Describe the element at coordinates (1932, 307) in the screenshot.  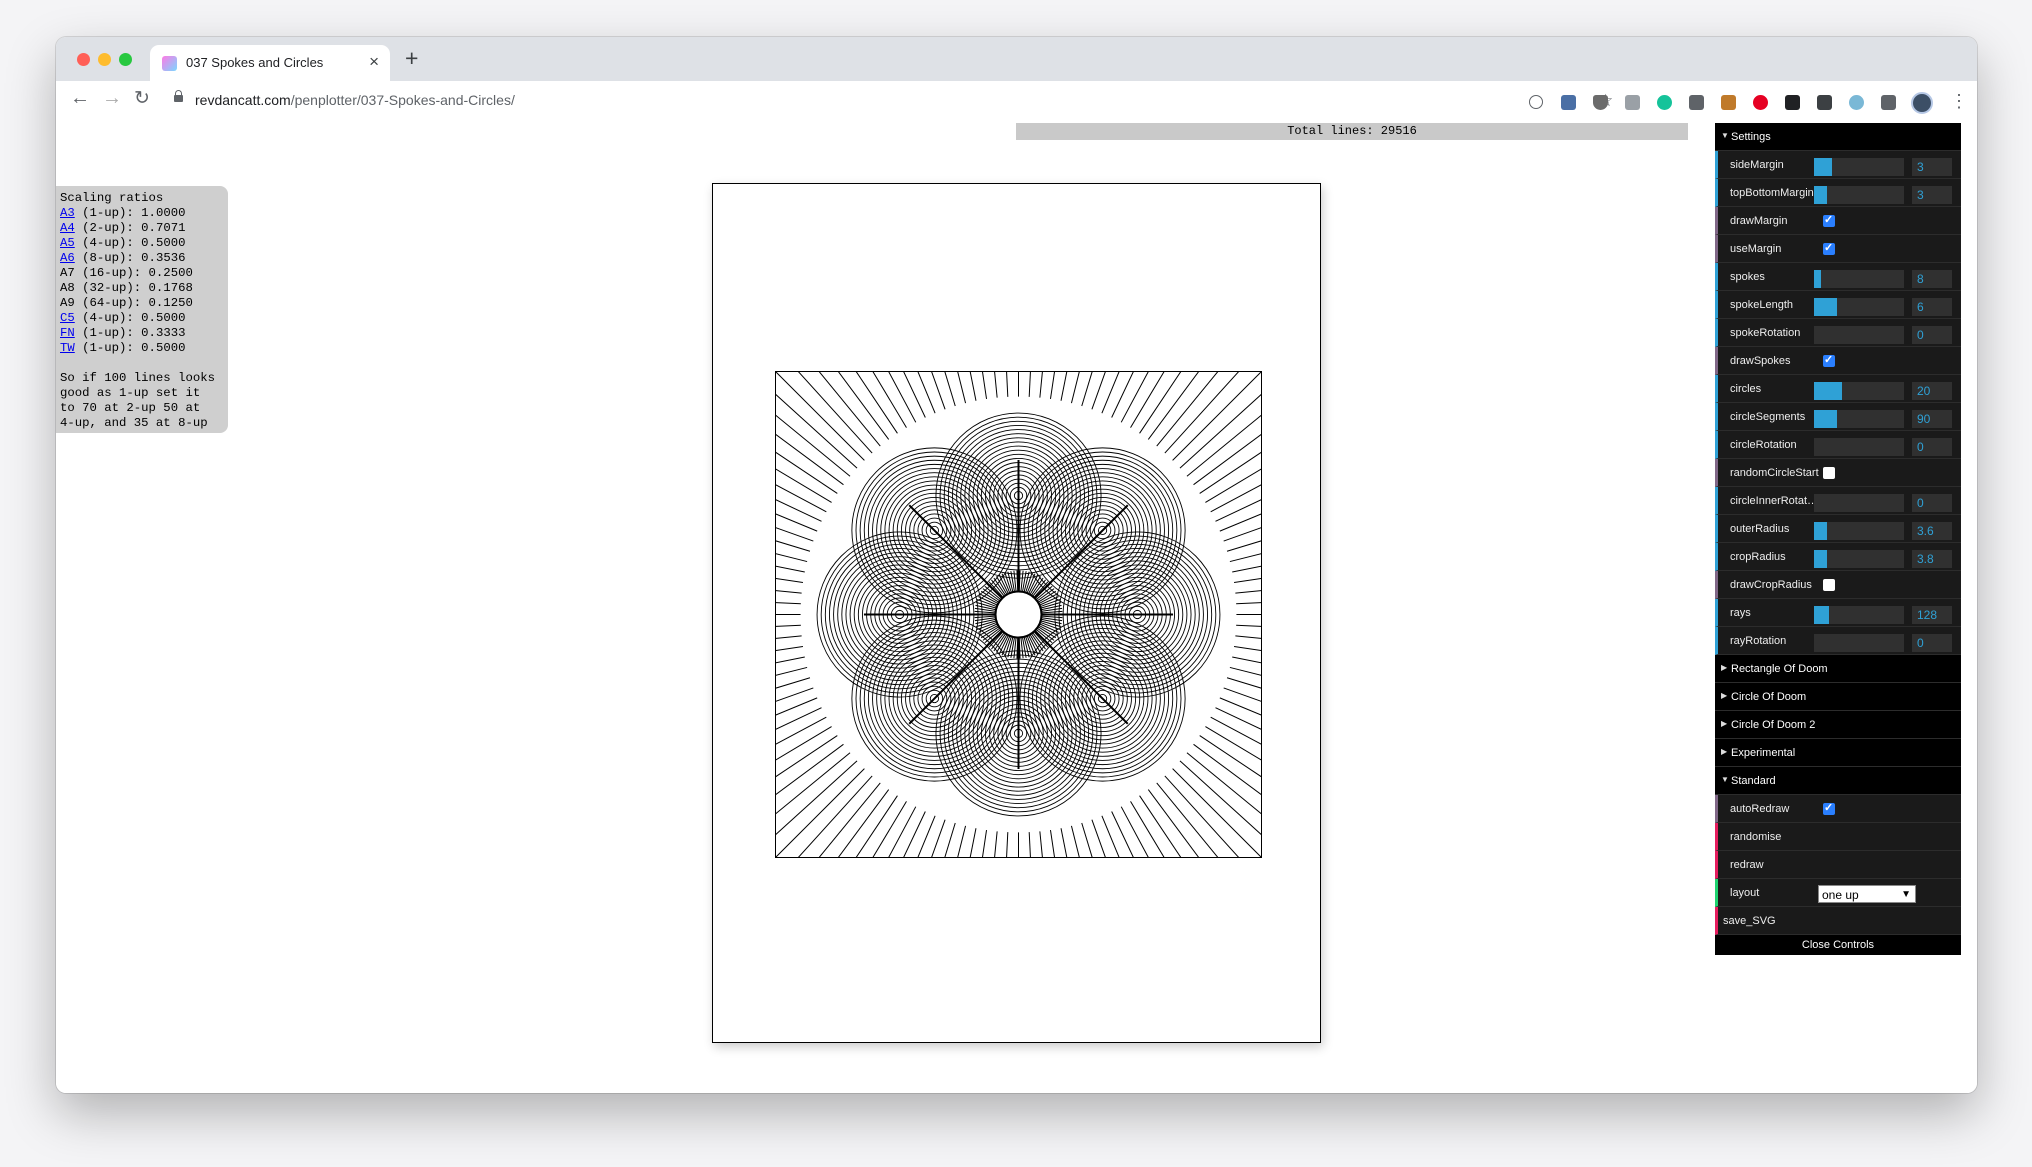
I see `spokeLength-input: 6` at that location.